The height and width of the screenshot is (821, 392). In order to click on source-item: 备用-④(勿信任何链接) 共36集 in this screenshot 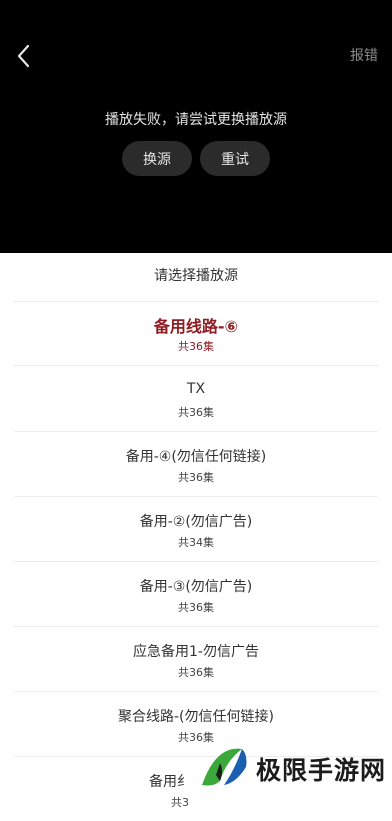, I will do `click(196, 464)`.